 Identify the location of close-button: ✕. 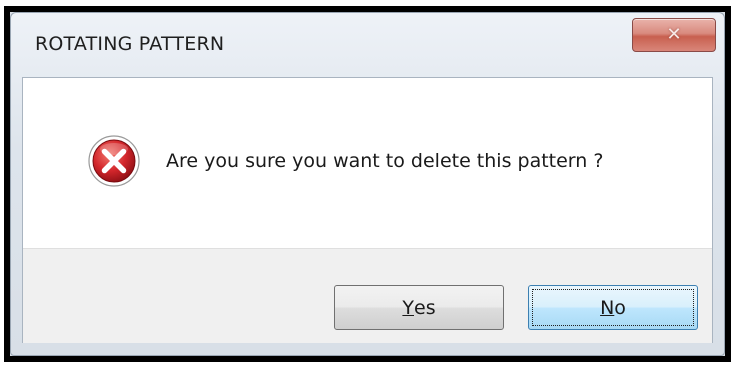
(674, 35).